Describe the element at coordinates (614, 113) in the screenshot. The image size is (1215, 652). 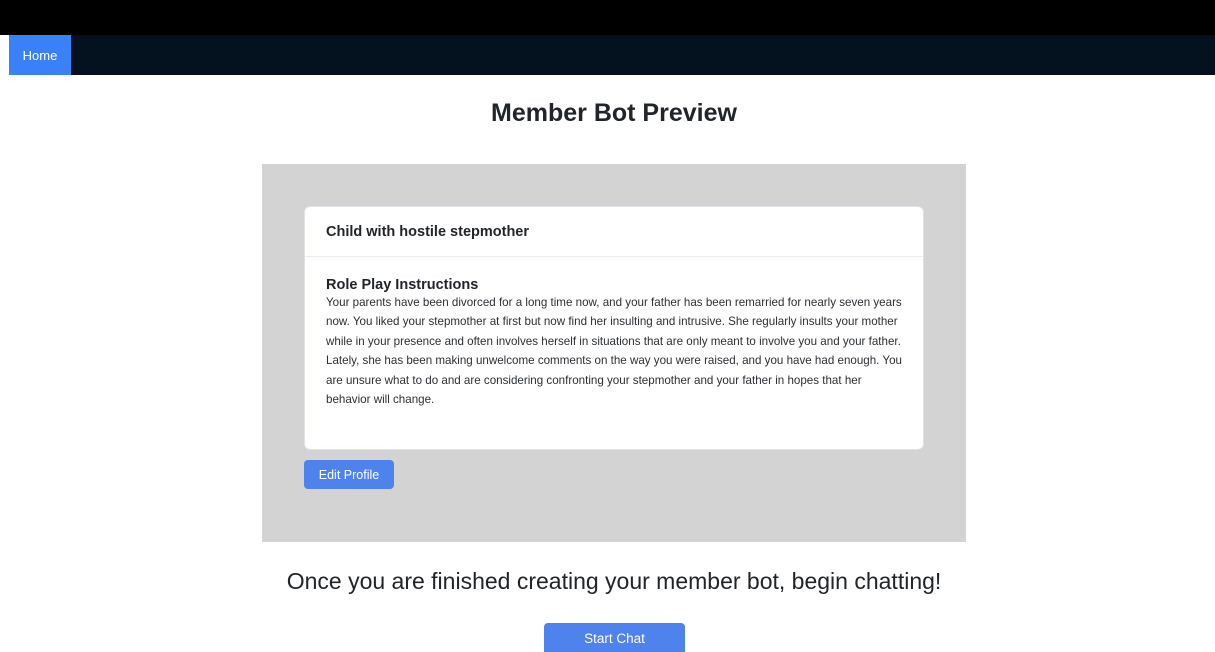
I see `page-title: Member Bot Preview` at that location.